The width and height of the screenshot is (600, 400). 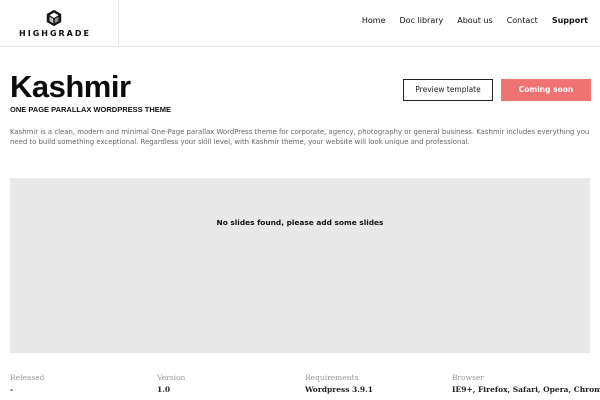 What do you see at coordinates (171, 384) in the screenshot?
I see `info-version: Version 1.0` at bounding box center [171, 384].